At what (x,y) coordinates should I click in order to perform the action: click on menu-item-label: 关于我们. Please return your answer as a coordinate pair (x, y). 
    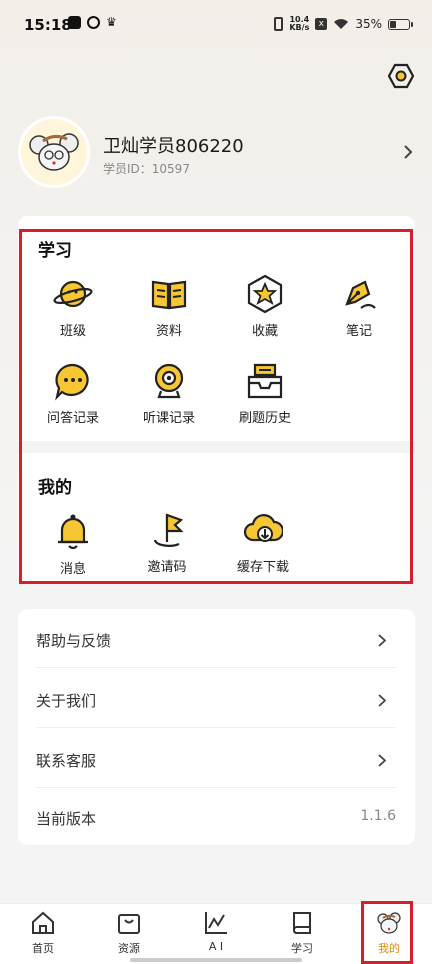
    Looking at the image, I should click on (66, 701).